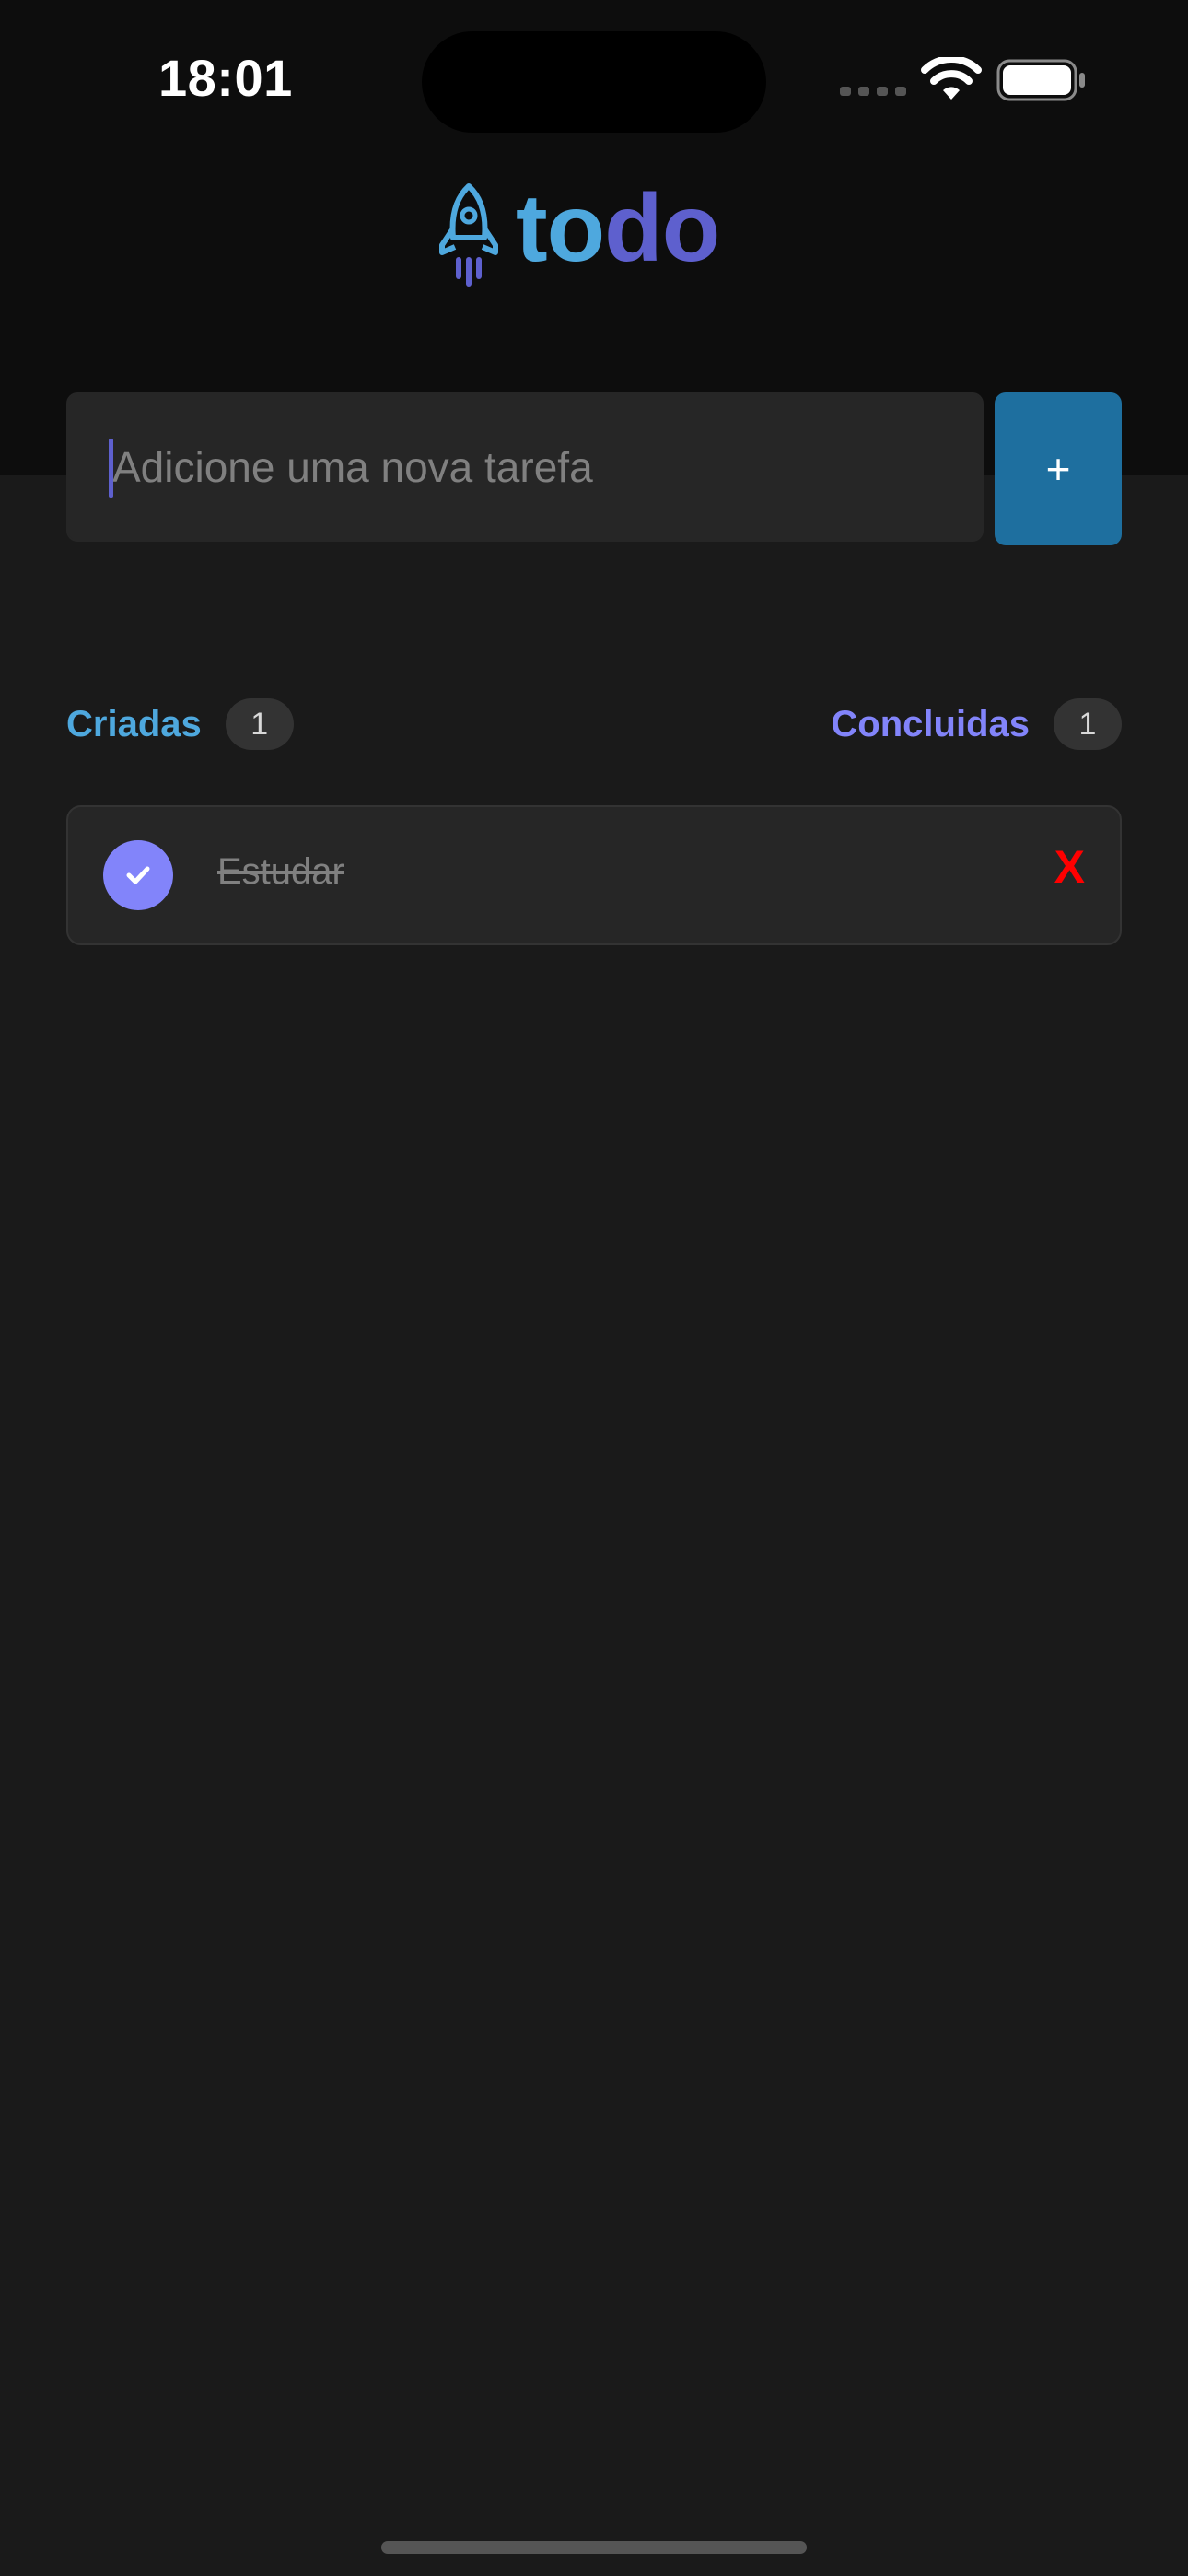  I want to click on created-counter: Criadas 1, so click(180, 724).